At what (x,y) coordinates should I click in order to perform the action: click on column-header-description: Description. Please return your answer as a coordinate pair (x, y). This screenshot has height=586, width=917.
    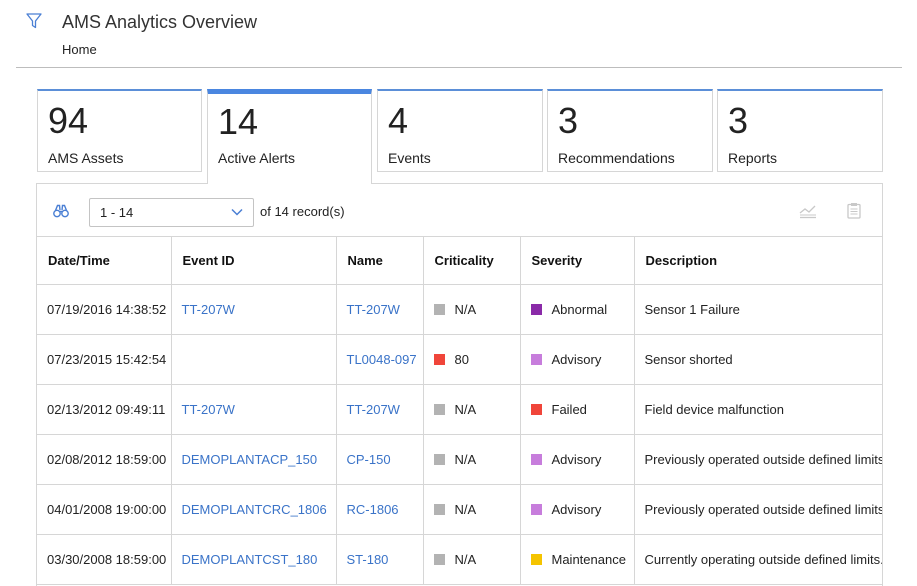
    Looking at the image, I should click on (758, 260).